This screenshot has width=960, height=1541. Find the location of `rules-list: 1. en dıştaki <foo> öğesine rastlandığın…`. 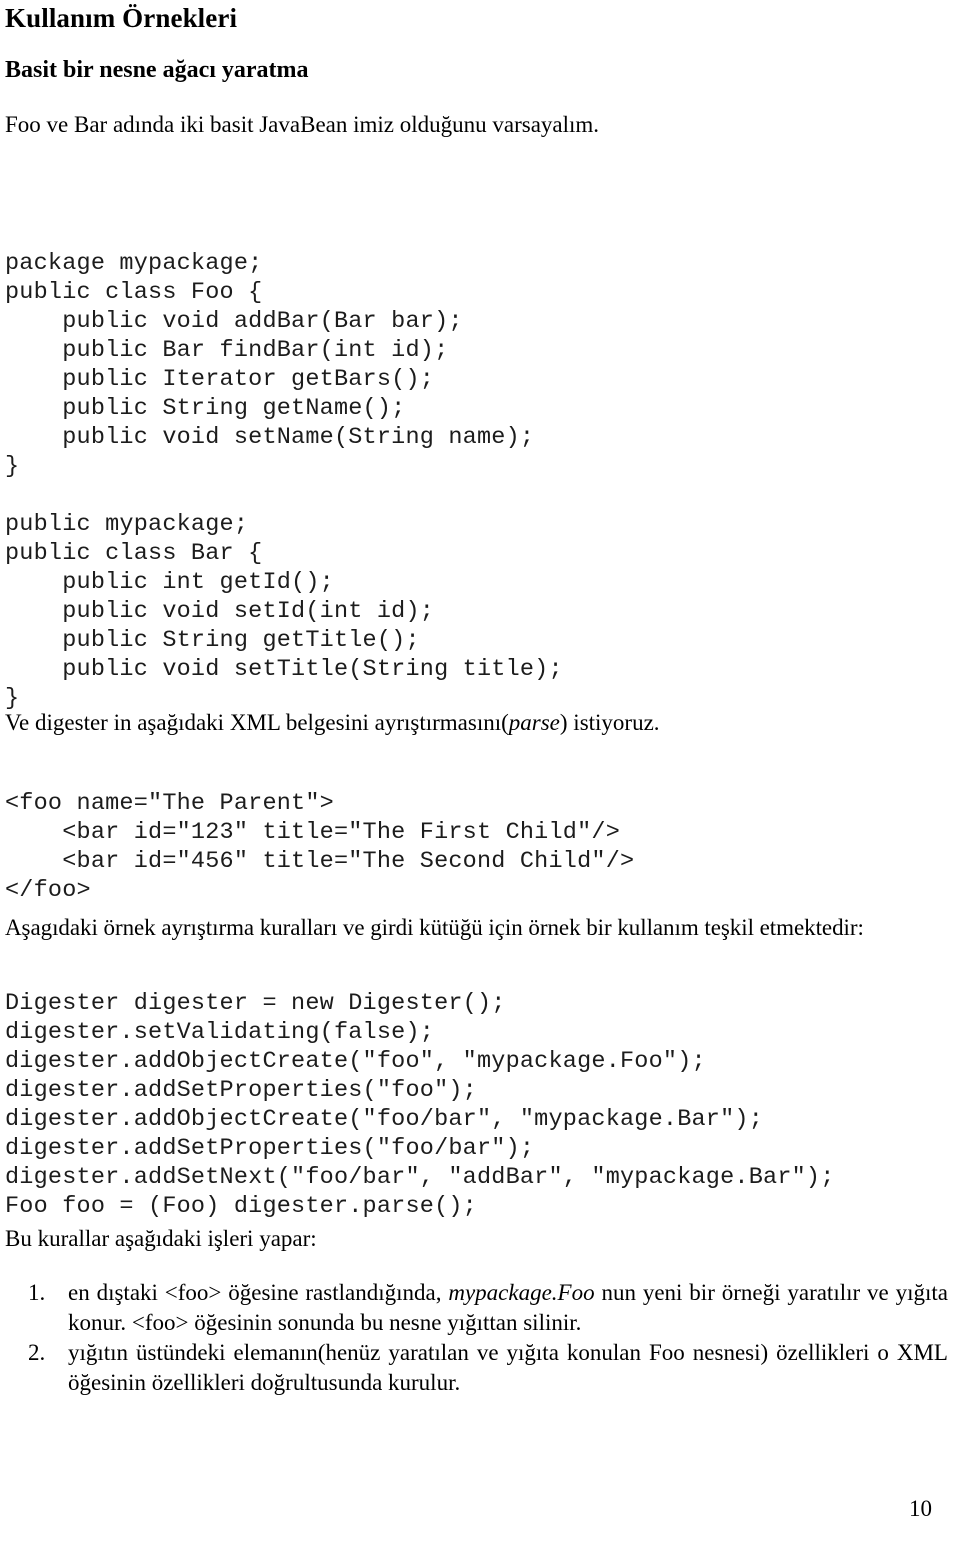

rules-list: 1. en dıştaki <foo> öğesine rastlandığın… is located at coordinates (474, 1338).